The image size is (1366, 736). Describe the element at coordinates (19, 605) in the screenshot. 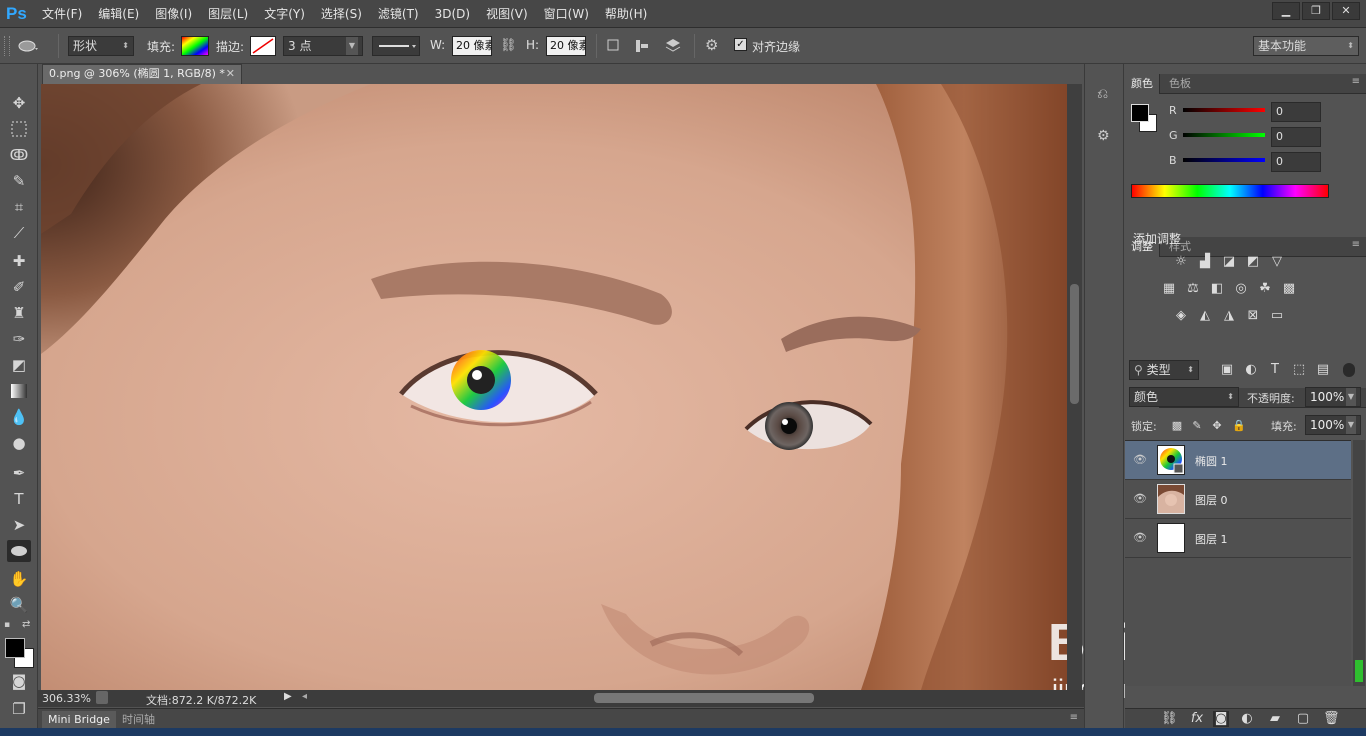

I see `zoom-tool-icon: 🔍` at that location.